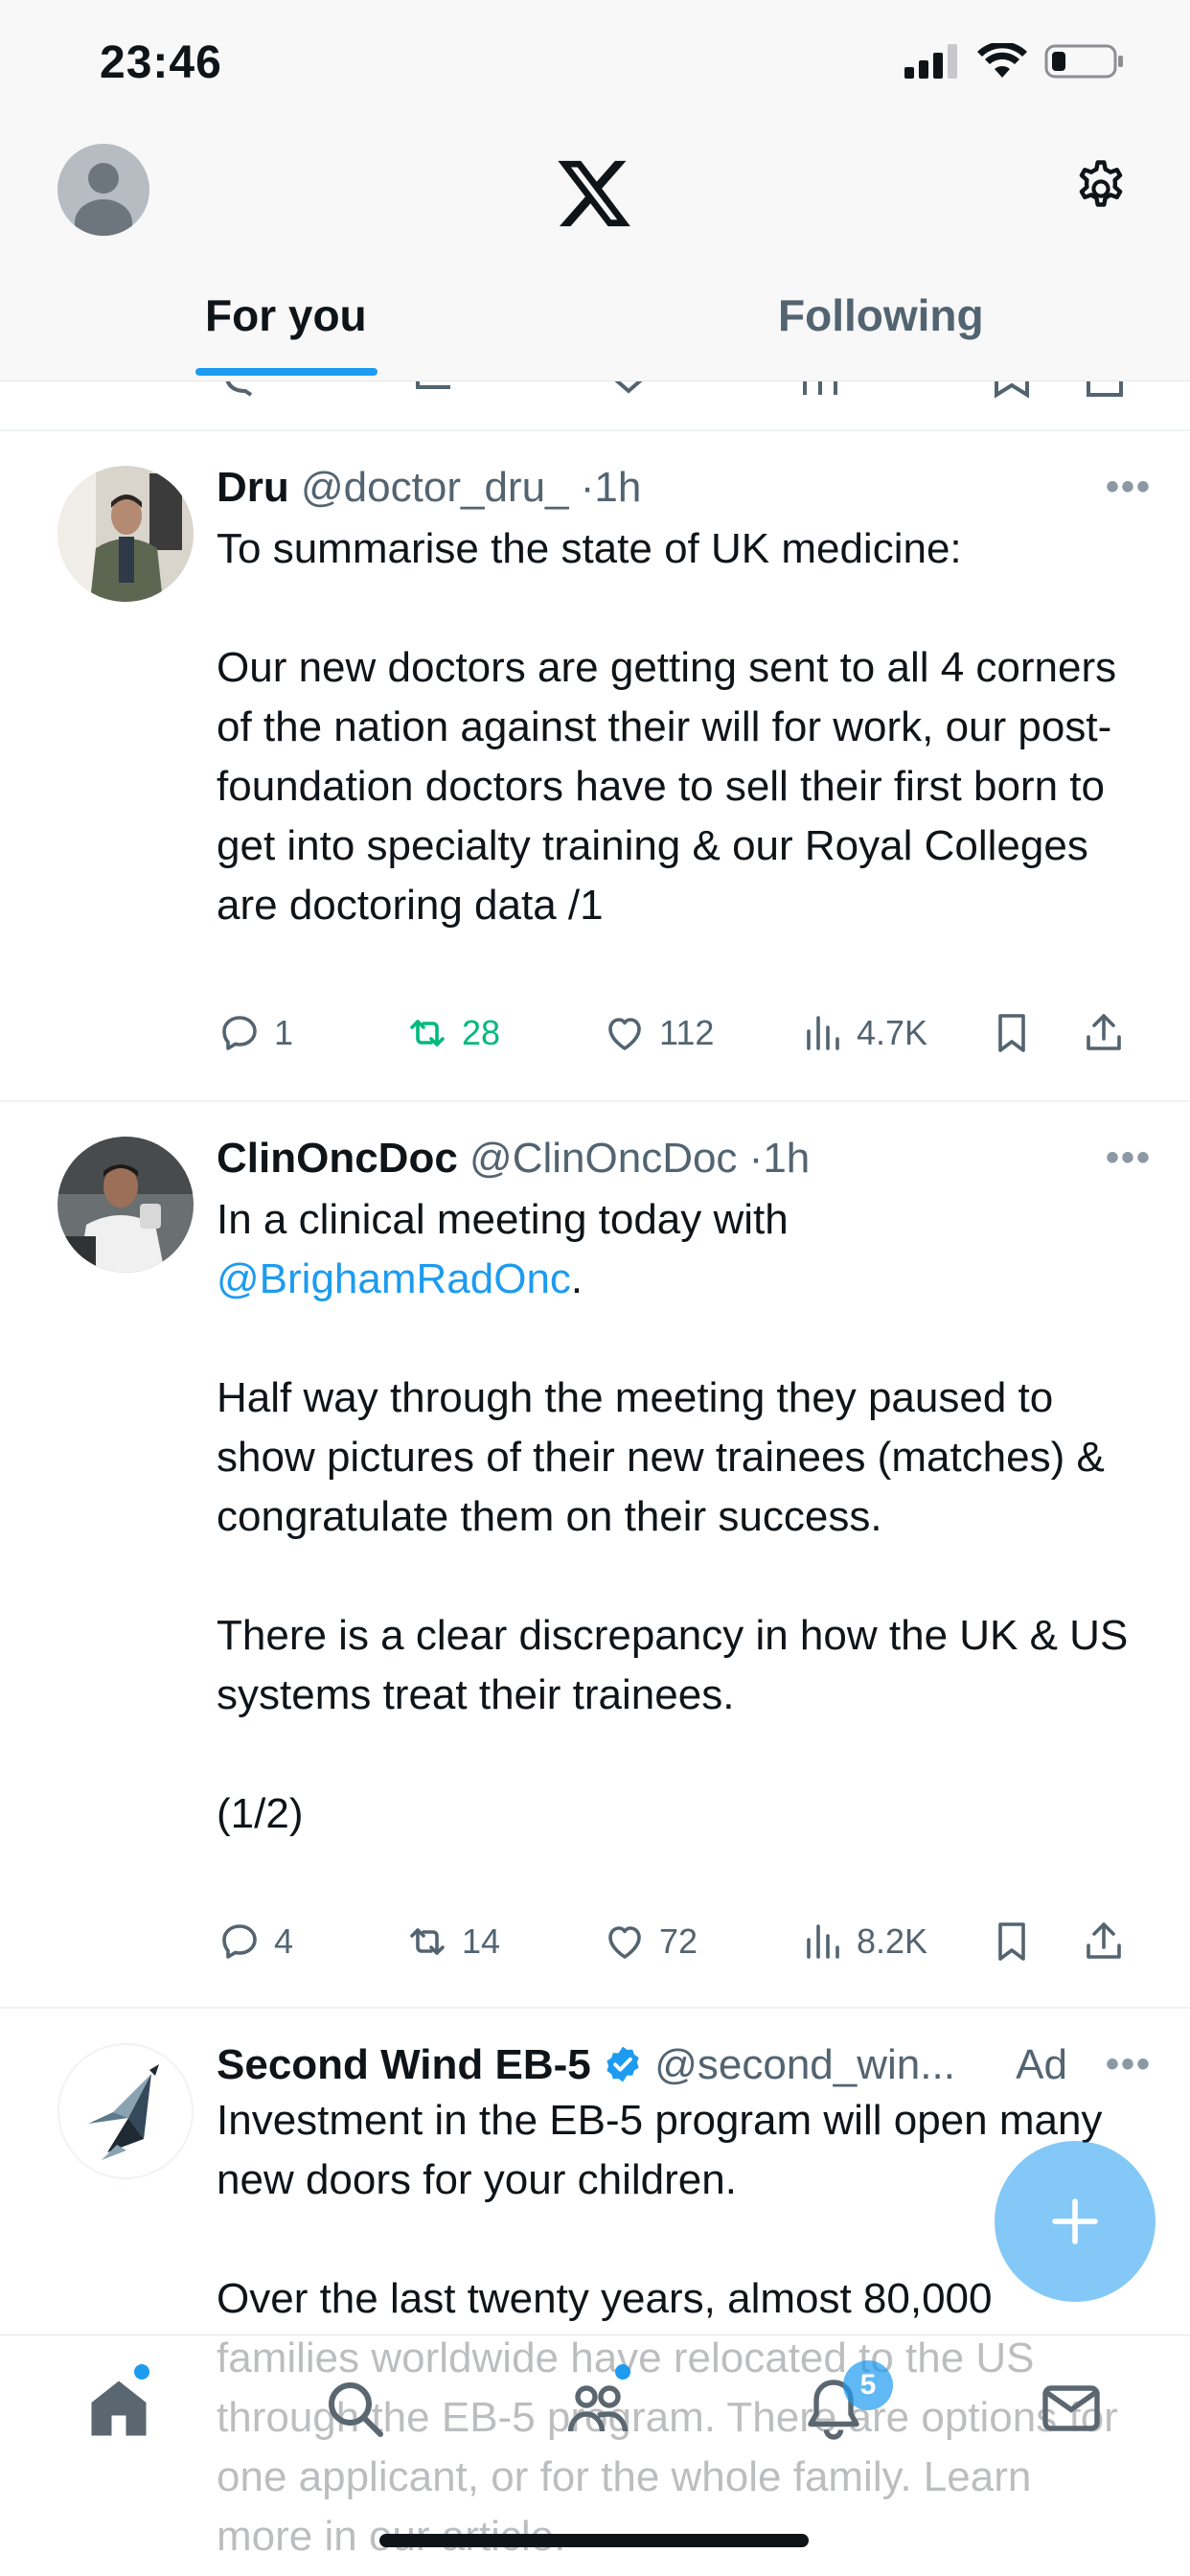 This screenshot has width=1190, height=2576. What do you see at coordinates (598, 2408) in the screenshot?
I see `communities-icon` at bounding box center [598, 2408].